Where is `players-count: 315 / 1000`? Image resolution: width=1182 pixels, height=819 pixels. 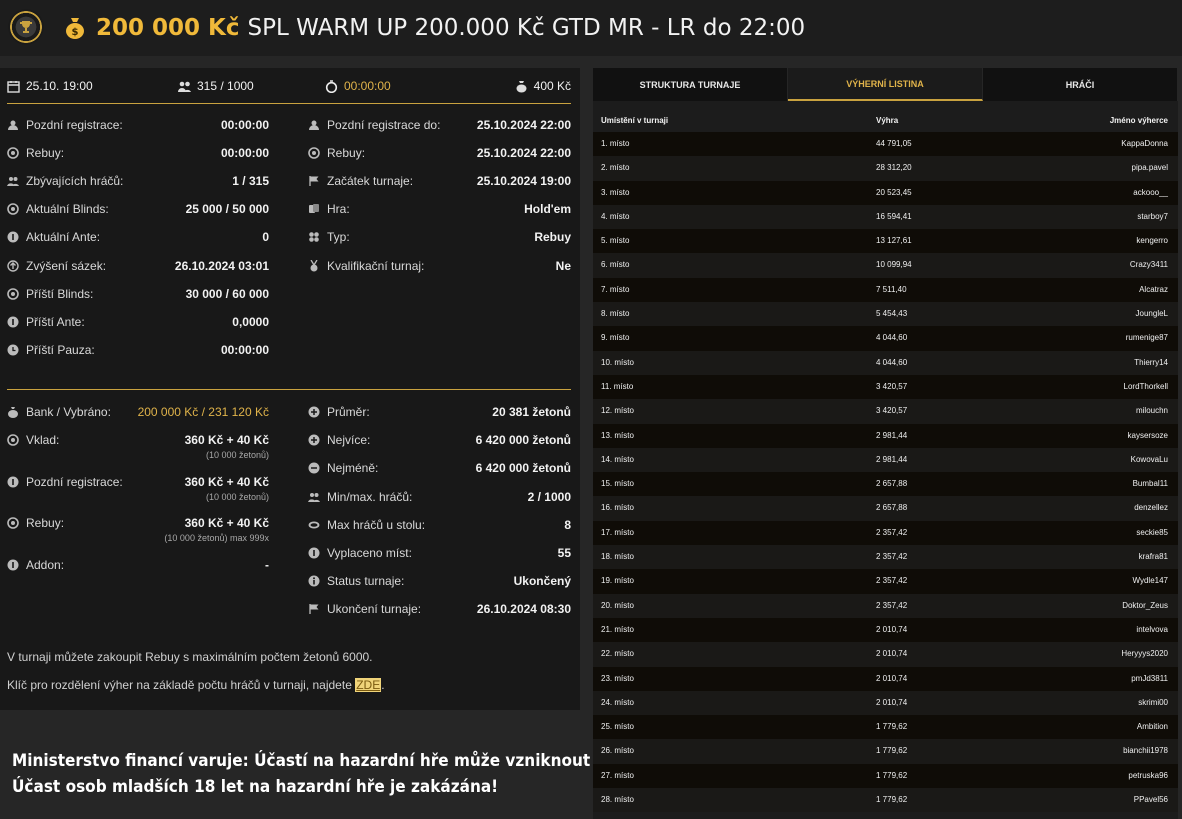 players-count: 315 / 1000 is located at coordinates (216, 86).